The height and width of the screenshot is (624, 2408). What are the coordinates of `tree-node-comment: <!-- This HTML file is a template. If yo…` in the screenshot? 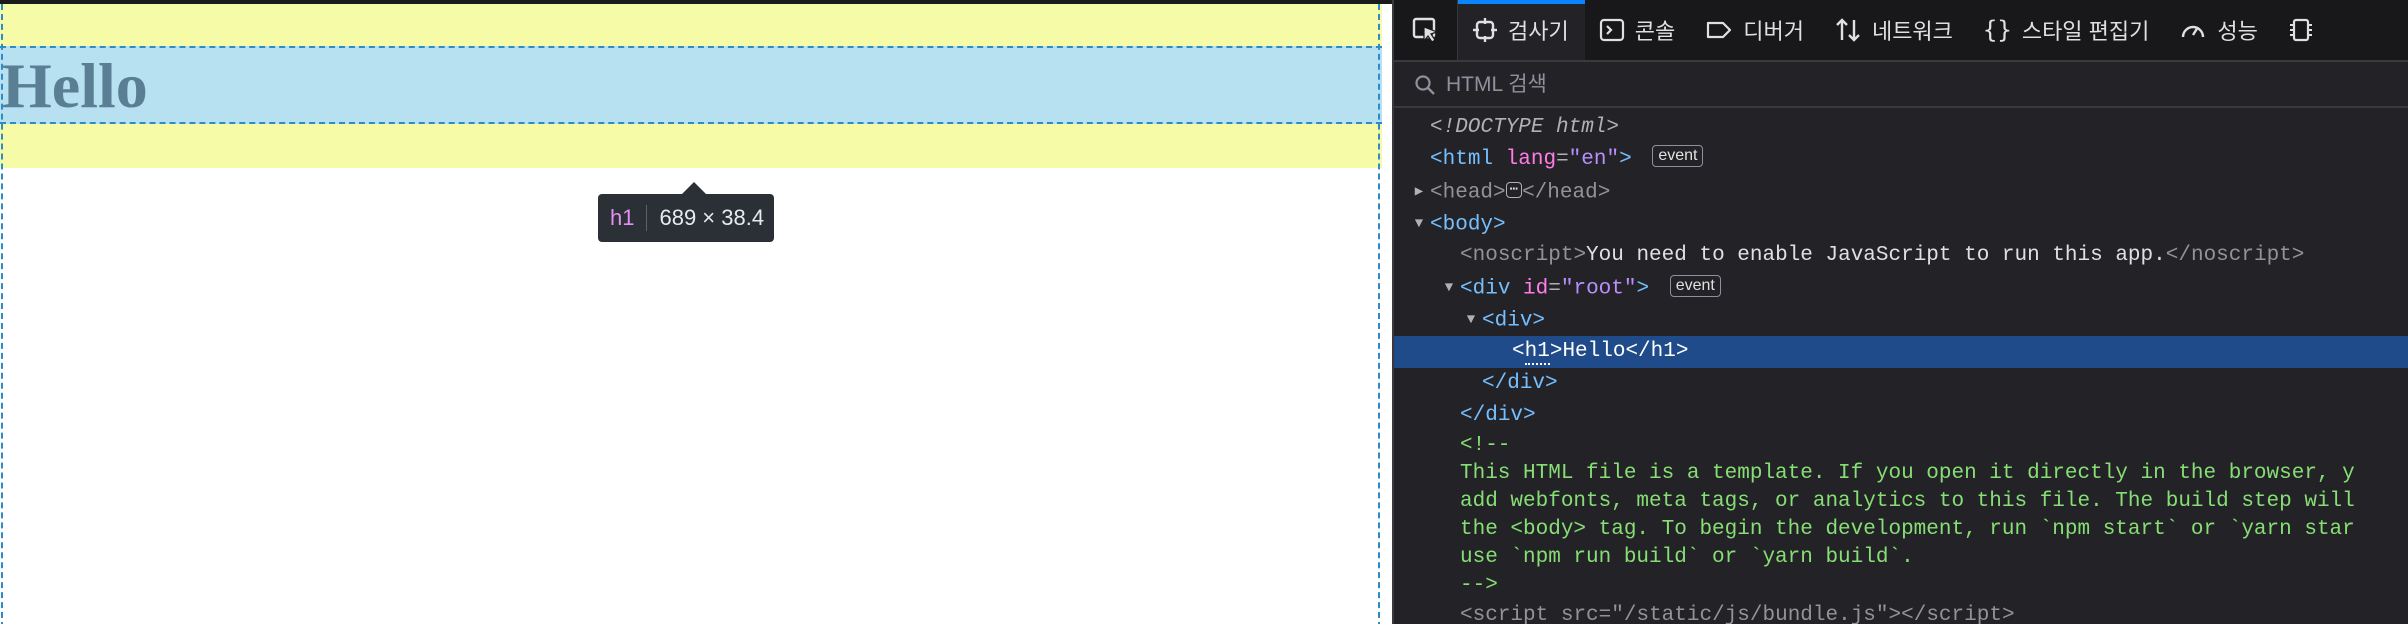 It's located at (1901, 516).